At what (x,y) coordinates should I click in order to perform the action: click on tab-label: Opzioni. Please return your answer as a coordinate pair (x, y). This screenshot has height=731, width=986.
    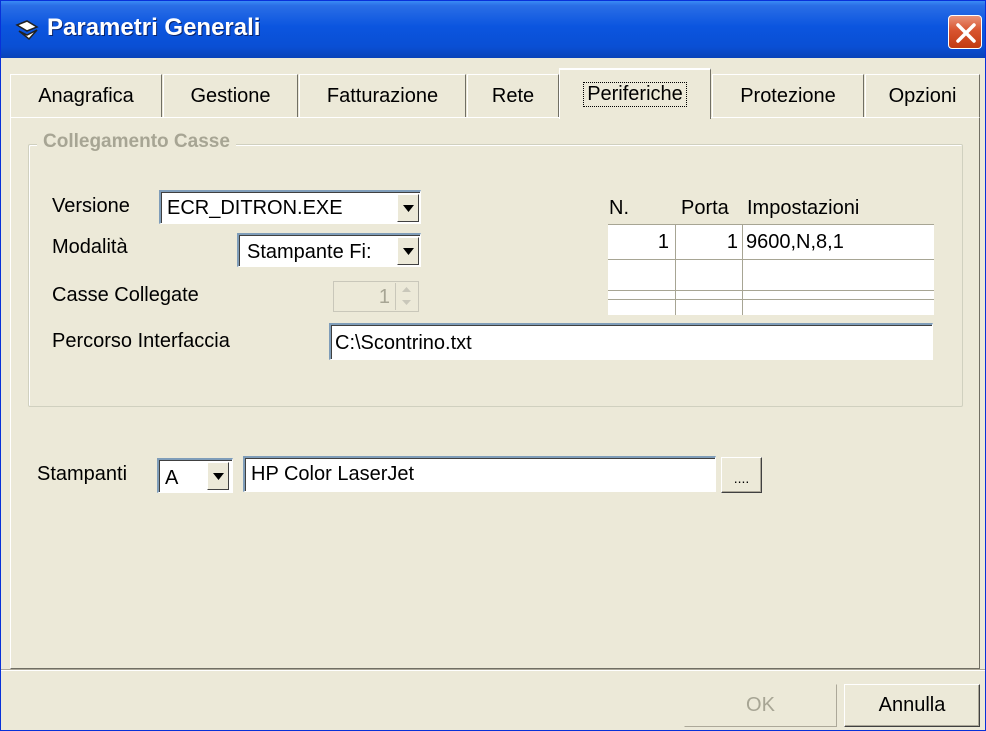
    Looking at the image, I should click on (922, 96).